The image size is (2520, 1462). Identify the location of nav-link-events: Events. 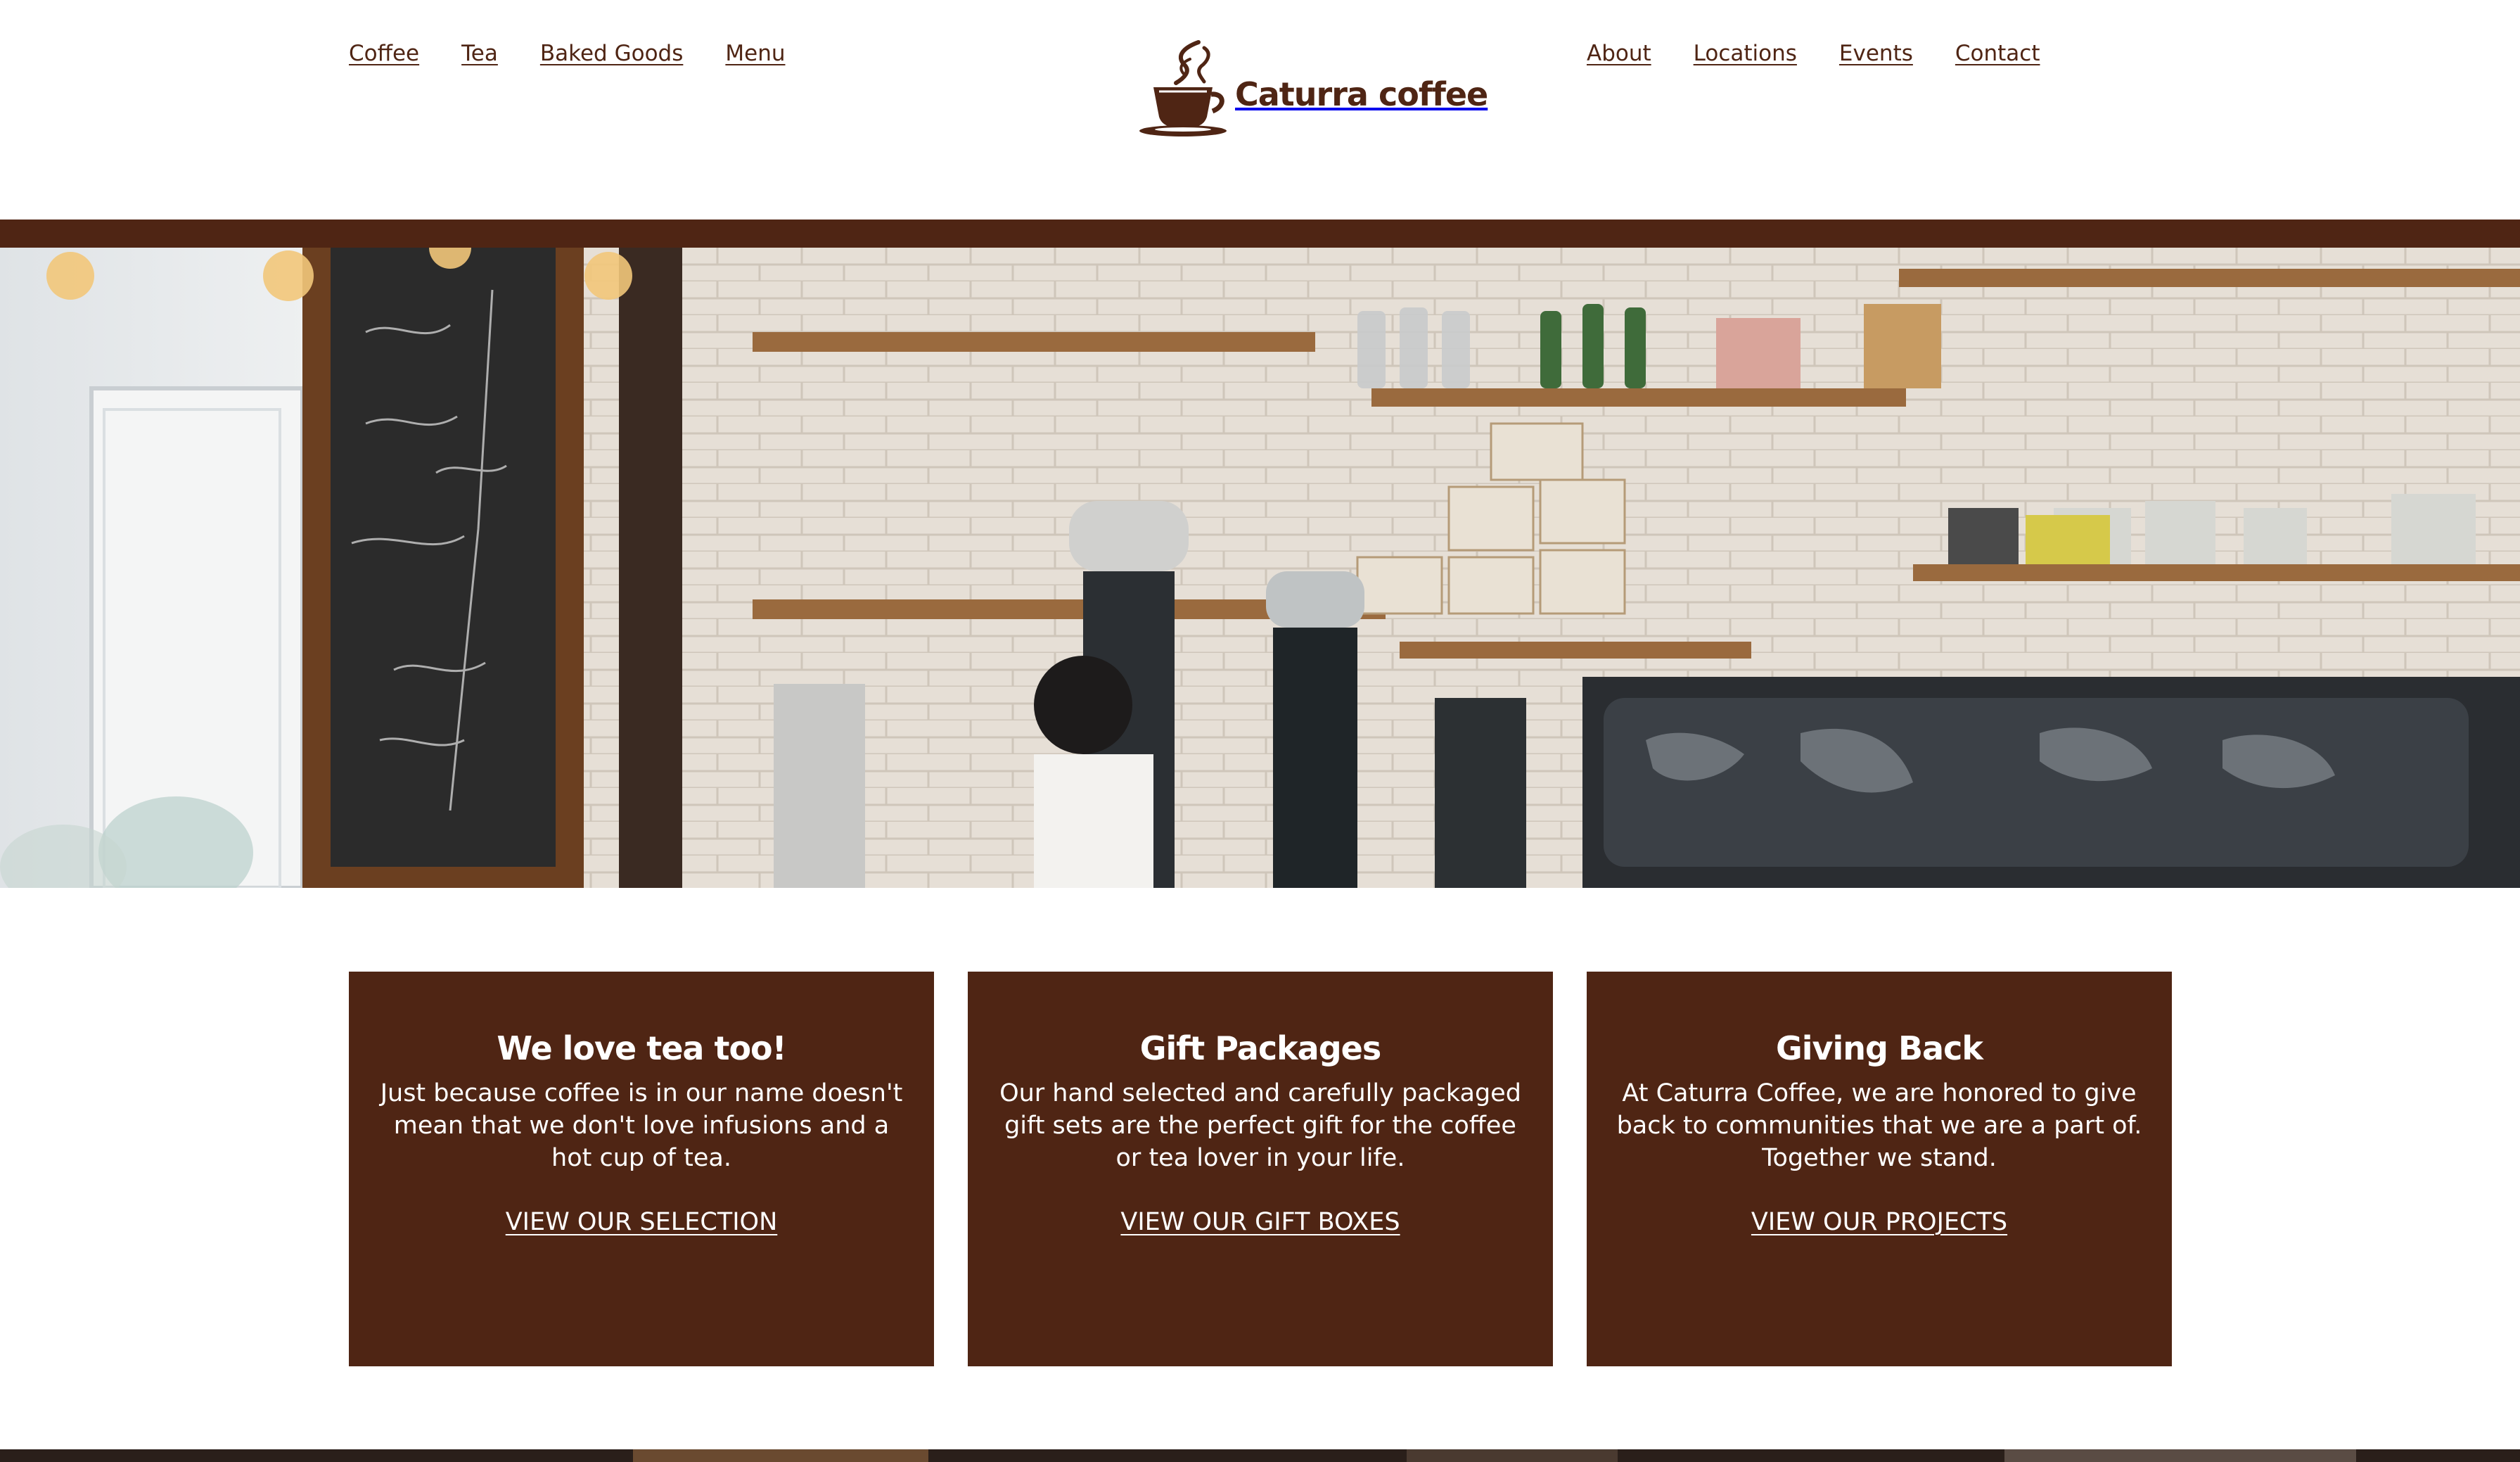
(1876, 53).